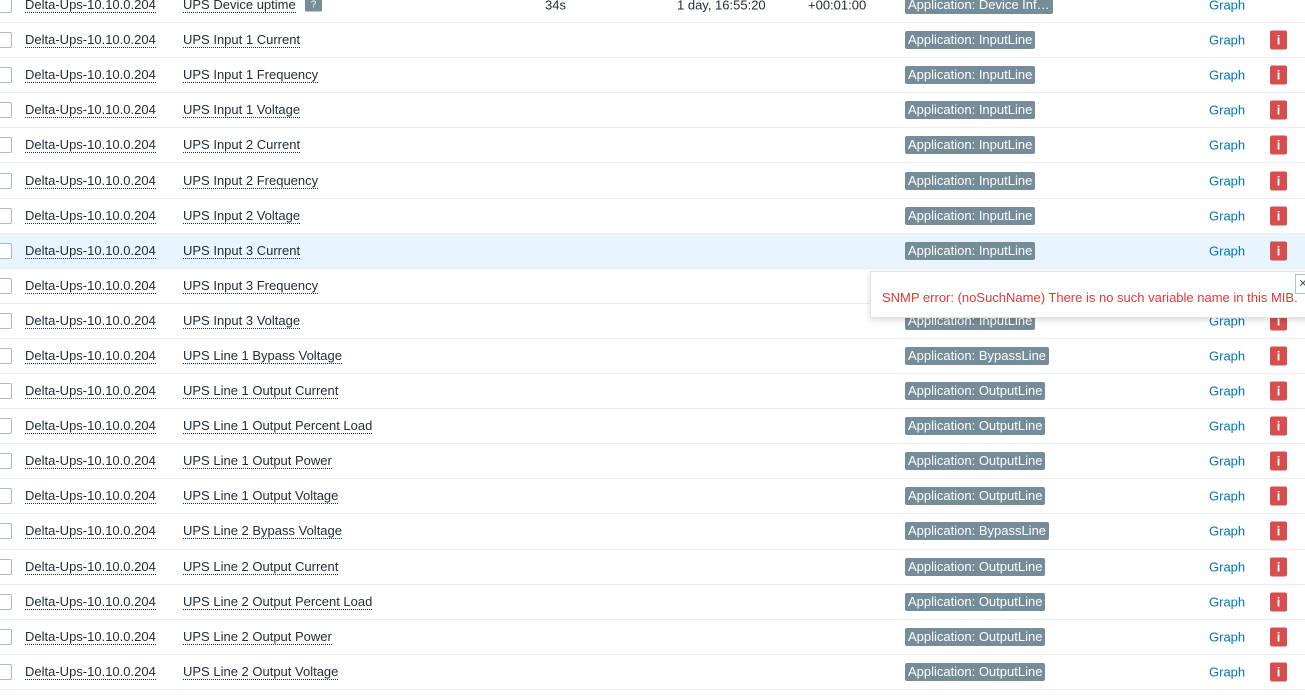 This screenshot has width=1305, height=695. Describe the element at coordinates (242, 251) in the screenshot. I see `item-name-link: UPS Input 3 Current` at that location.